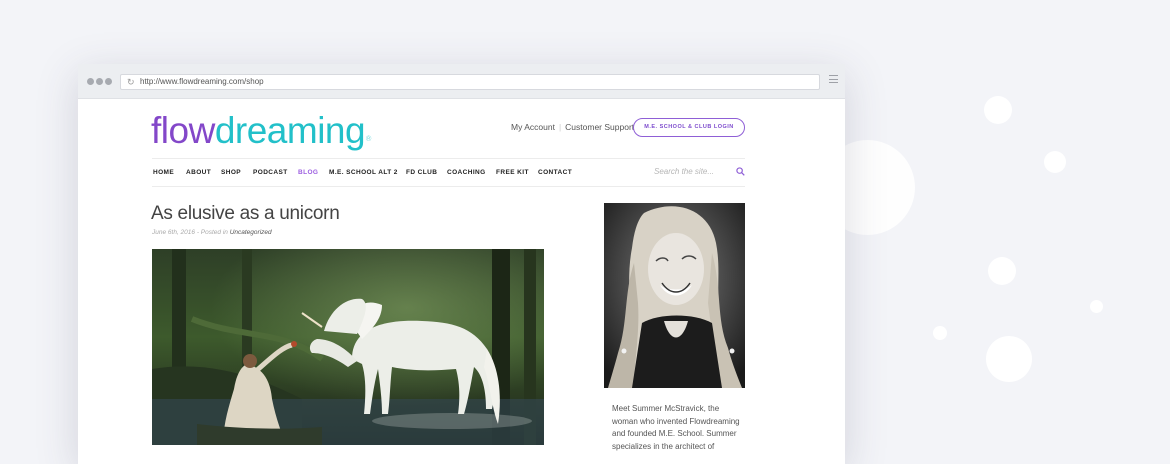 The image size is (1170, 464). What do you see at coordinates (555, 172) in the screenshot?
I see `nav-item-contact: CONTACT` at bounding box center [555, 172].